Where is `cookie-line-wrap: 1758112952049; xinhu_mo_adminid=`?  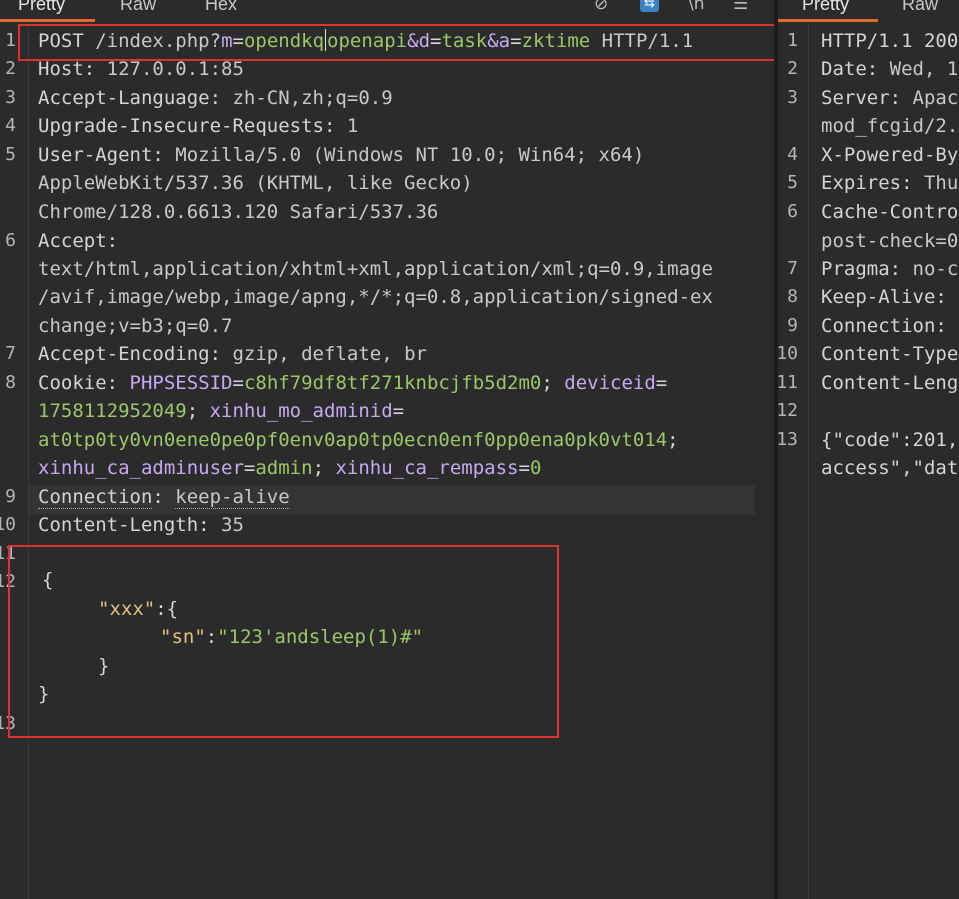 cookie-line-wrap: 1758112952049; xinhu_mo_adminid= is located at coordinates (221, 411).